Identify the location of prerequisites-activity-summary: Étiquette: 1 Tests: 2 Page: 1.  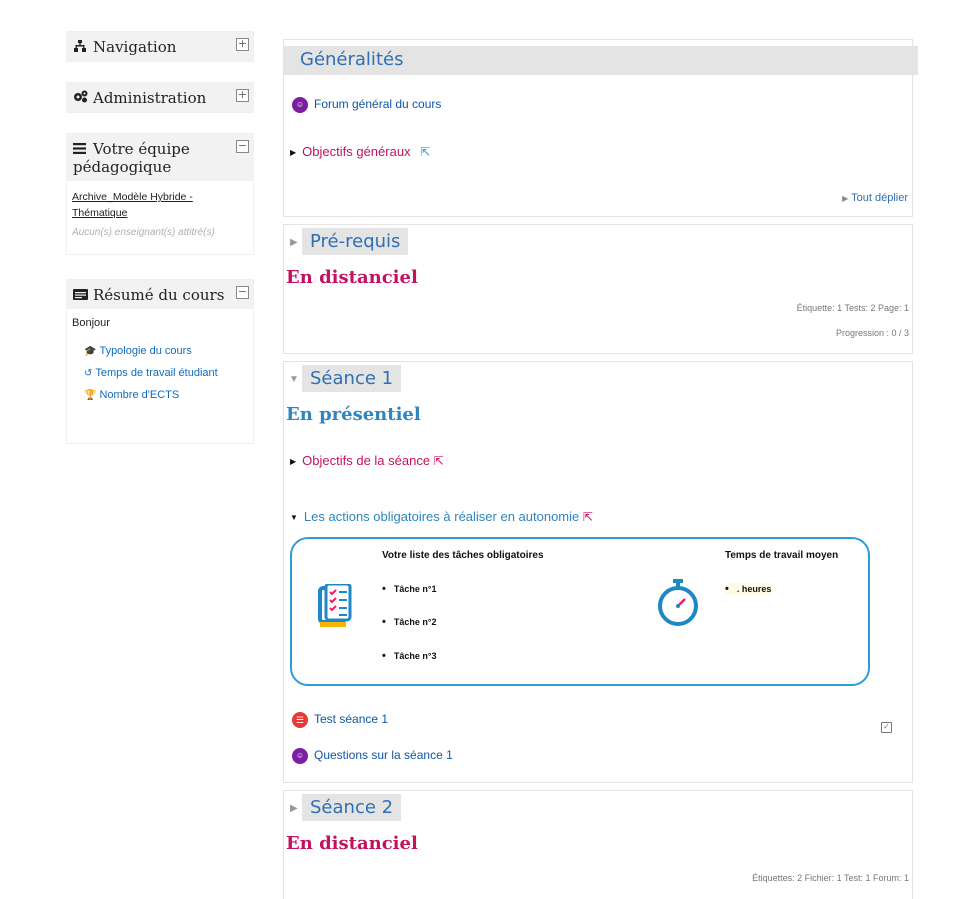
(852, 308).